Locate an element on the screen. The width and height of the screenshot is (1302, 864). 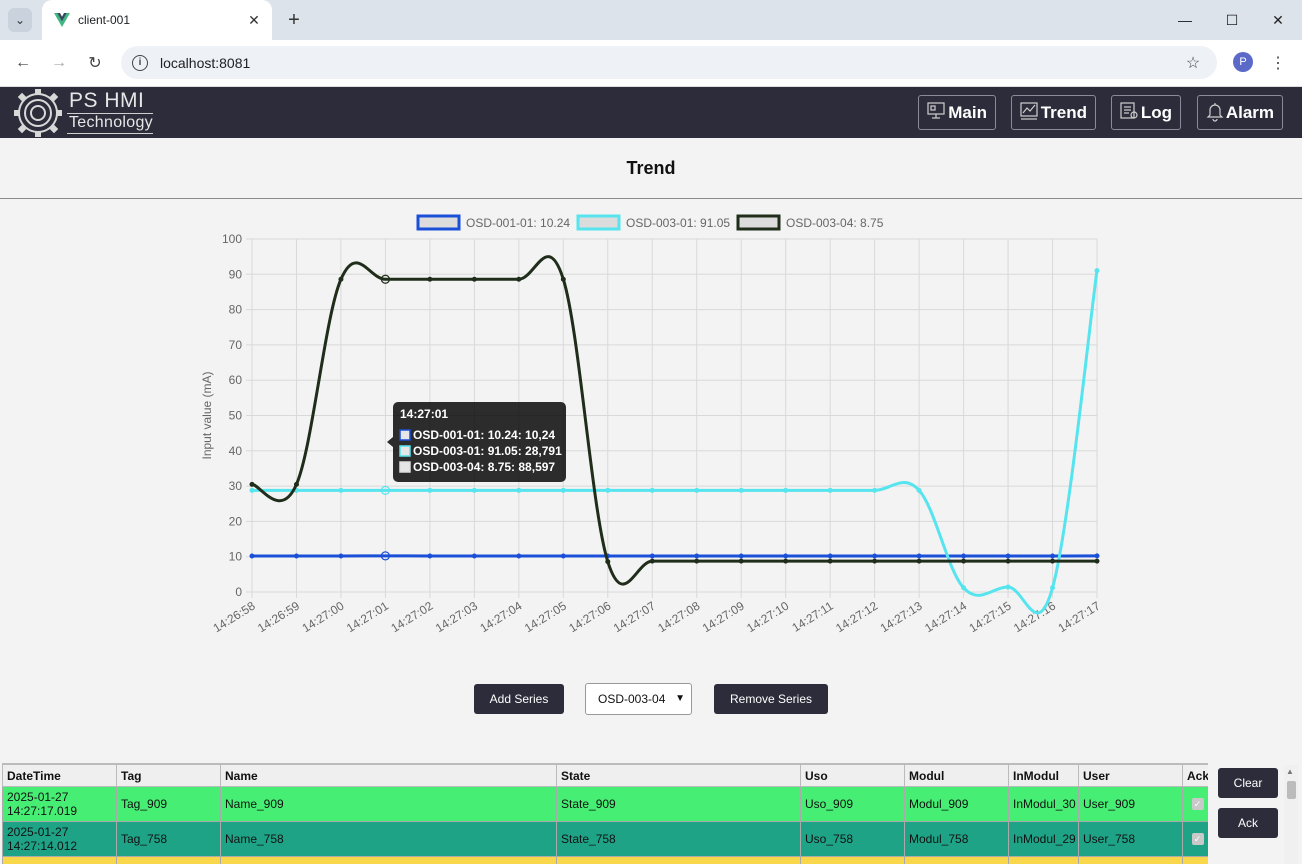
nav-main-button: Main is located at coordinates (957, 112).